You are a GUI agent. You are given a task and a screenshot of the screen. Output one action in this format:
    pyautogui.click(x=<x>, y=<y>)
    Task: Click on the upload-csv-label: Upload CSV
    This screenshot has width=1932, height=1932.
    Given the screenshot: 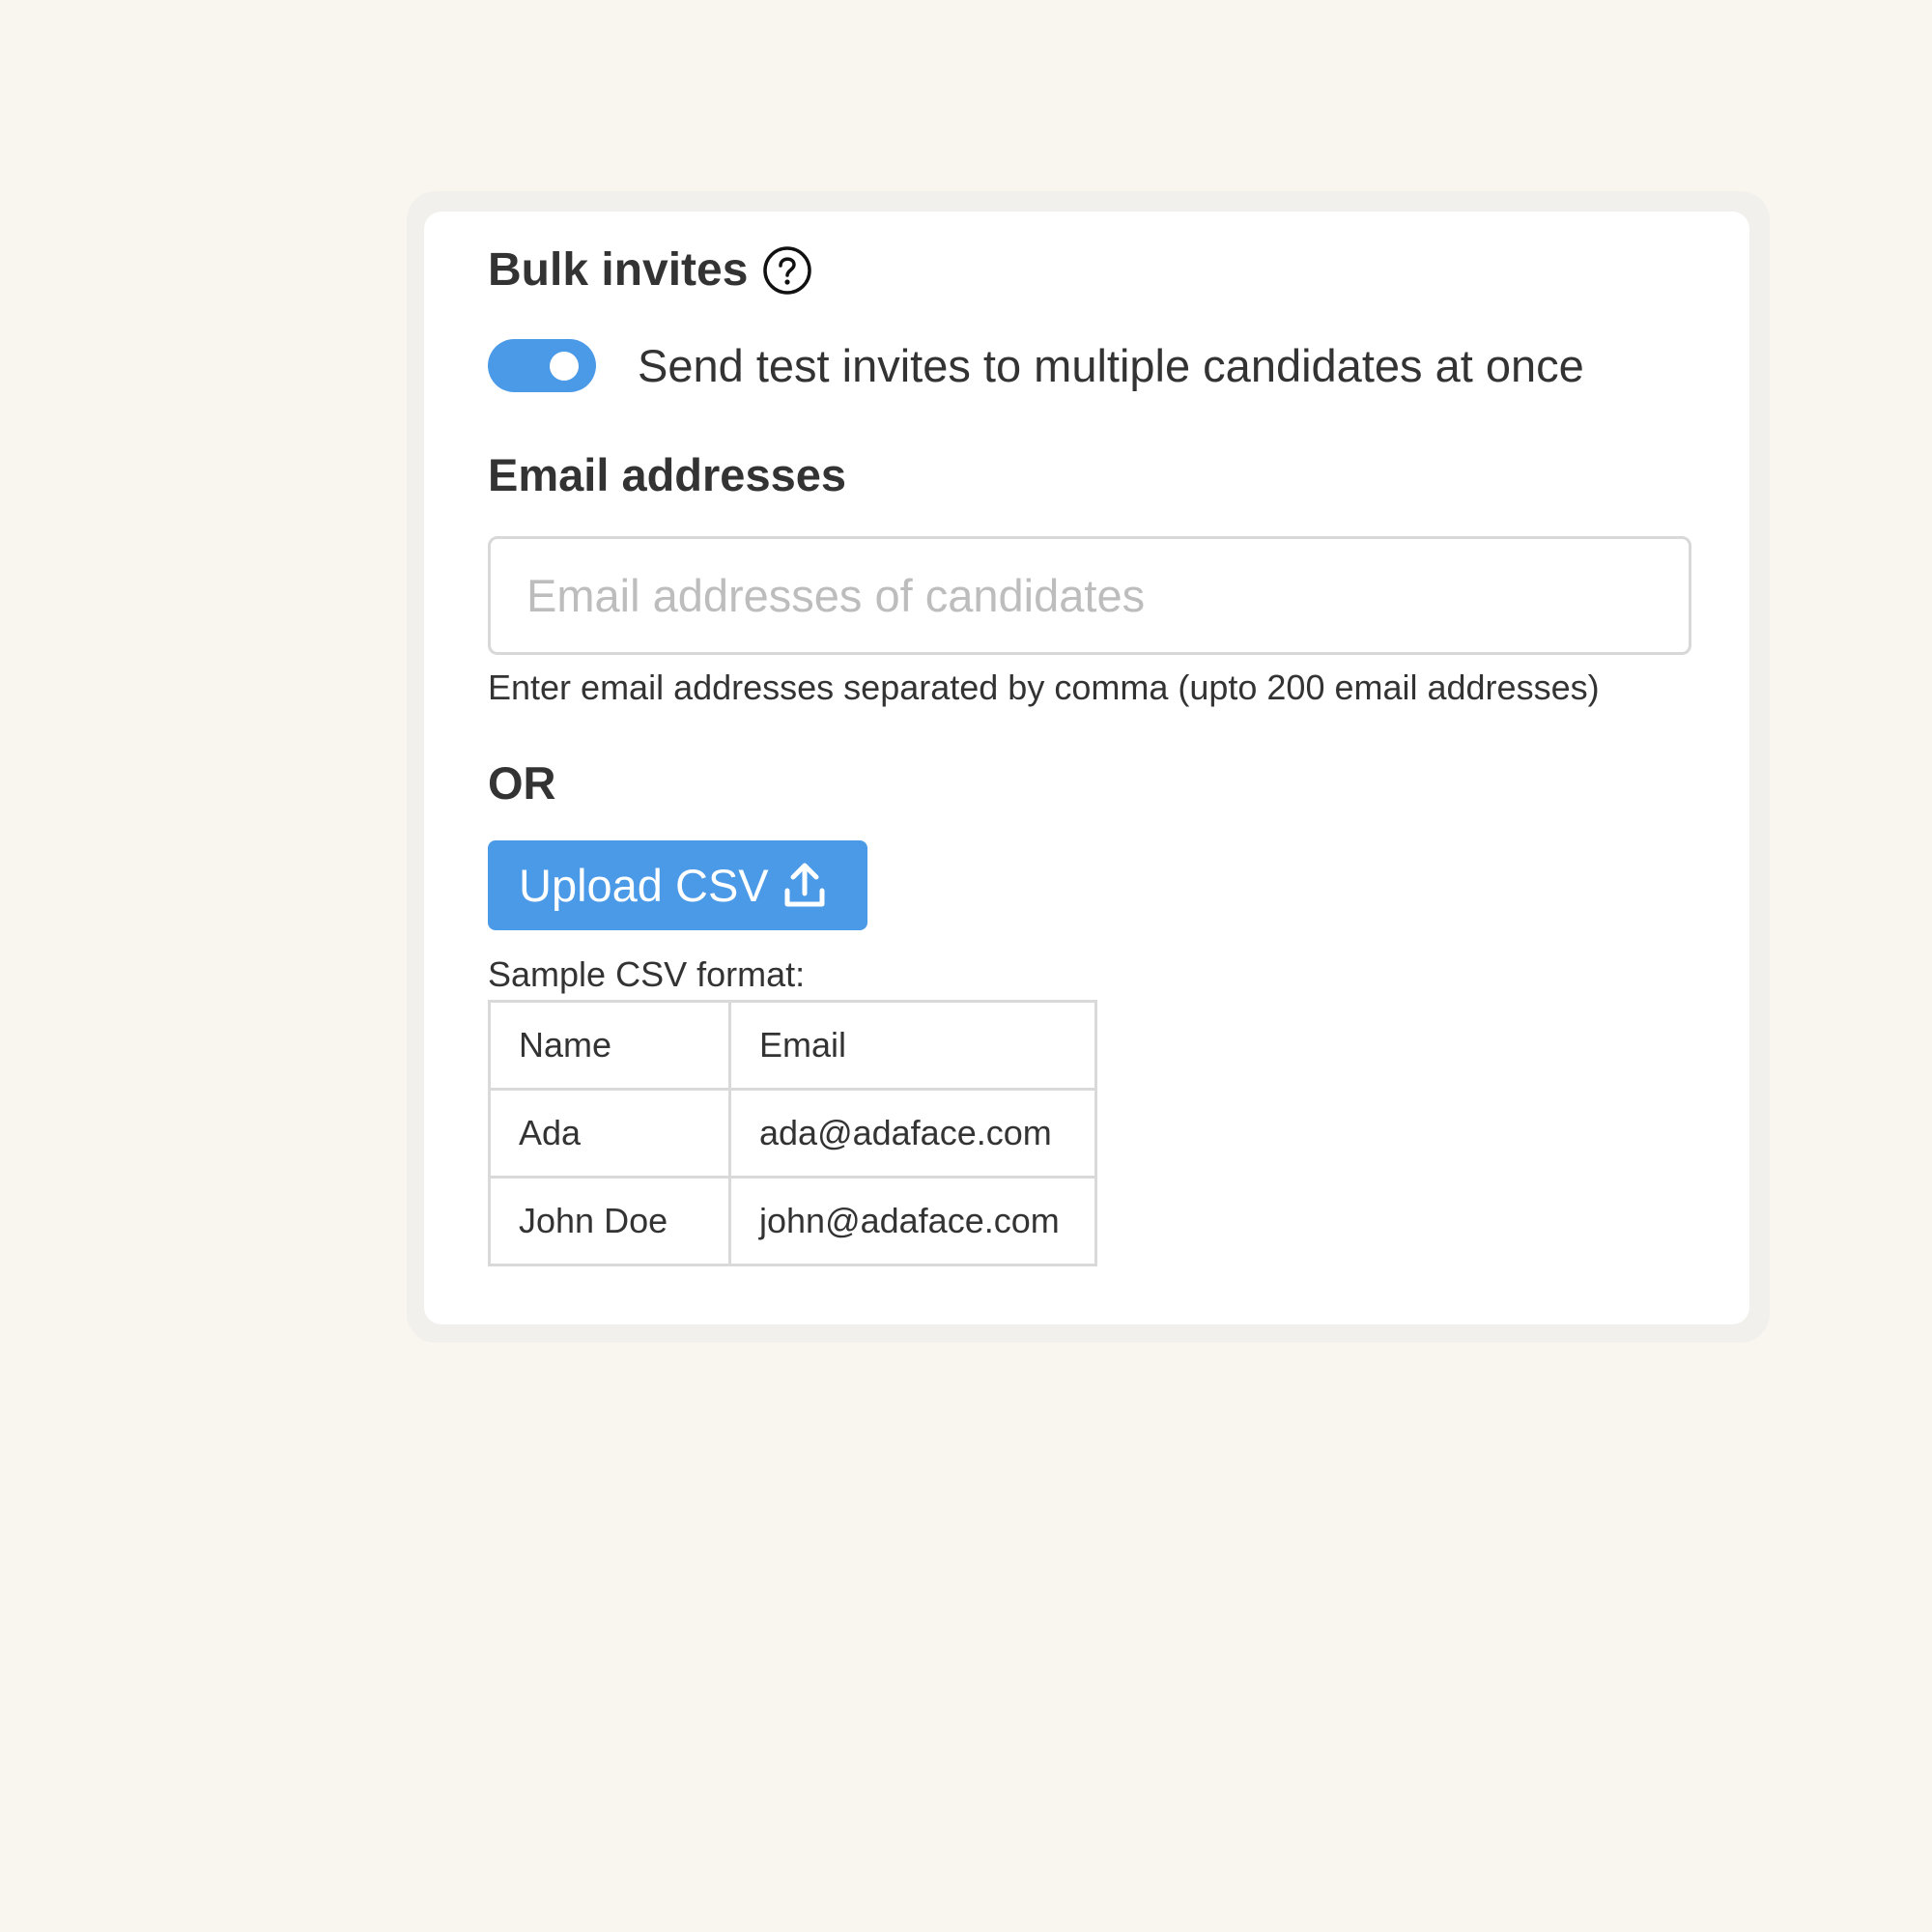 What is the action you would take?
    pyautogui.click(x=644, y=885)
    